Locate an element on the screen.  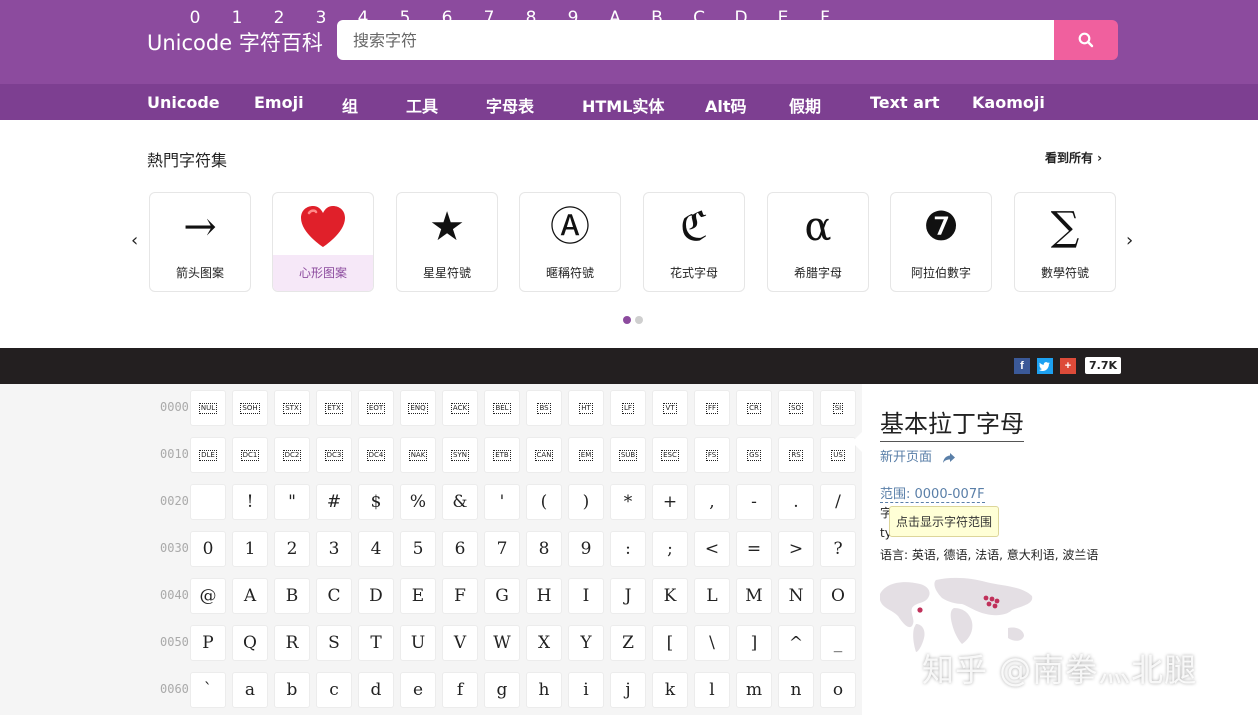
card-arrows: → 箭头图案 is located at coordinates (200, 242).